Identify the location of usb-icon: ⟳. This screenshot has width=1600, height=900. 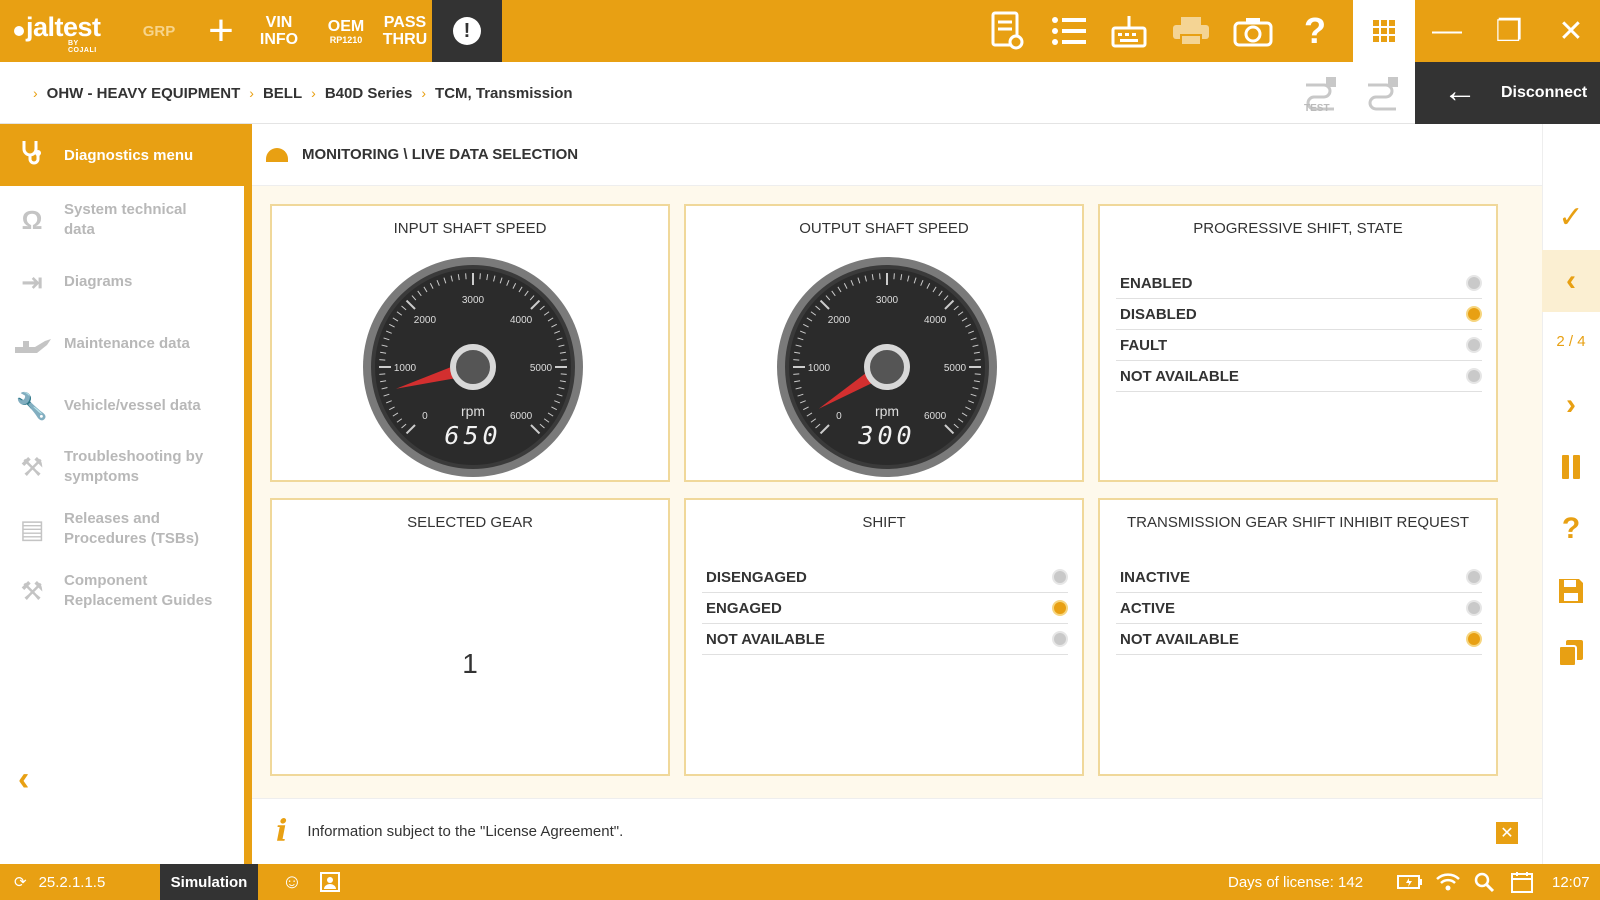
(20, 882).